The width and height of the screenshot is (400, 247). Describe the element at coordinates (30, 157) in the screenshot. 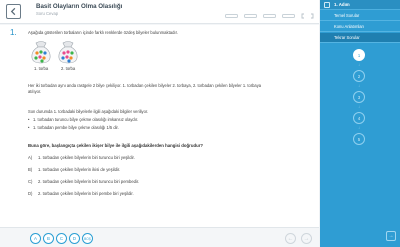

I see `option-letter: A)` at that location.